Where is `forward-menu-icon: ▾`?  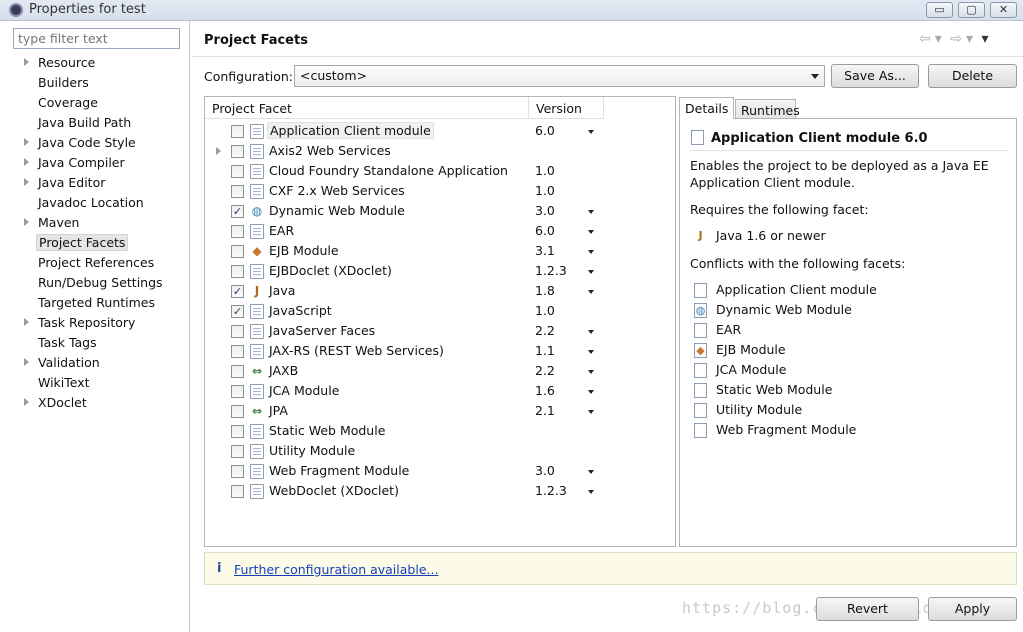 forward-menu-icon: ▾ is located at coordinates (969, 39).